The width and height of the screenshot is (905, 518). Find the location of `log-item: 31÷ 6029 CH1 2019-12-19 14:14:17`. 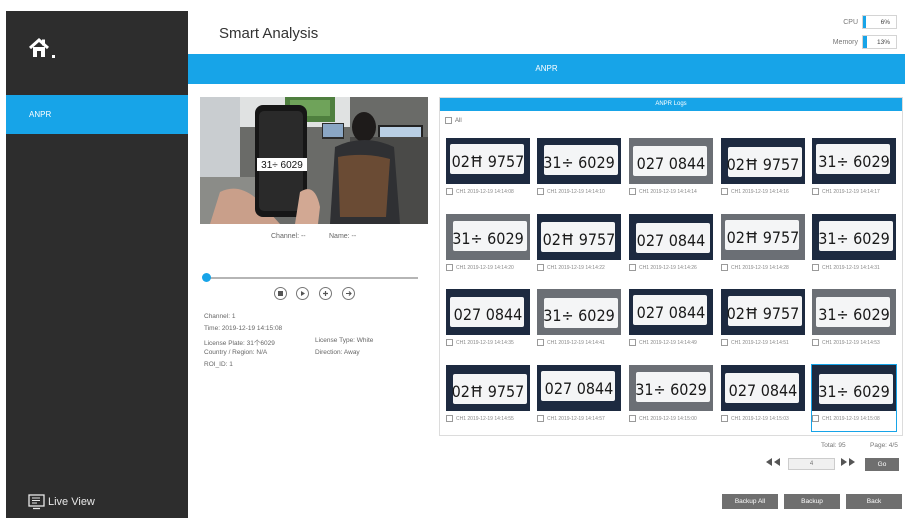

log-item: 31÷ 6029 CH1 2019-12-19 14:14:17 is located at coordinates (855, 172).